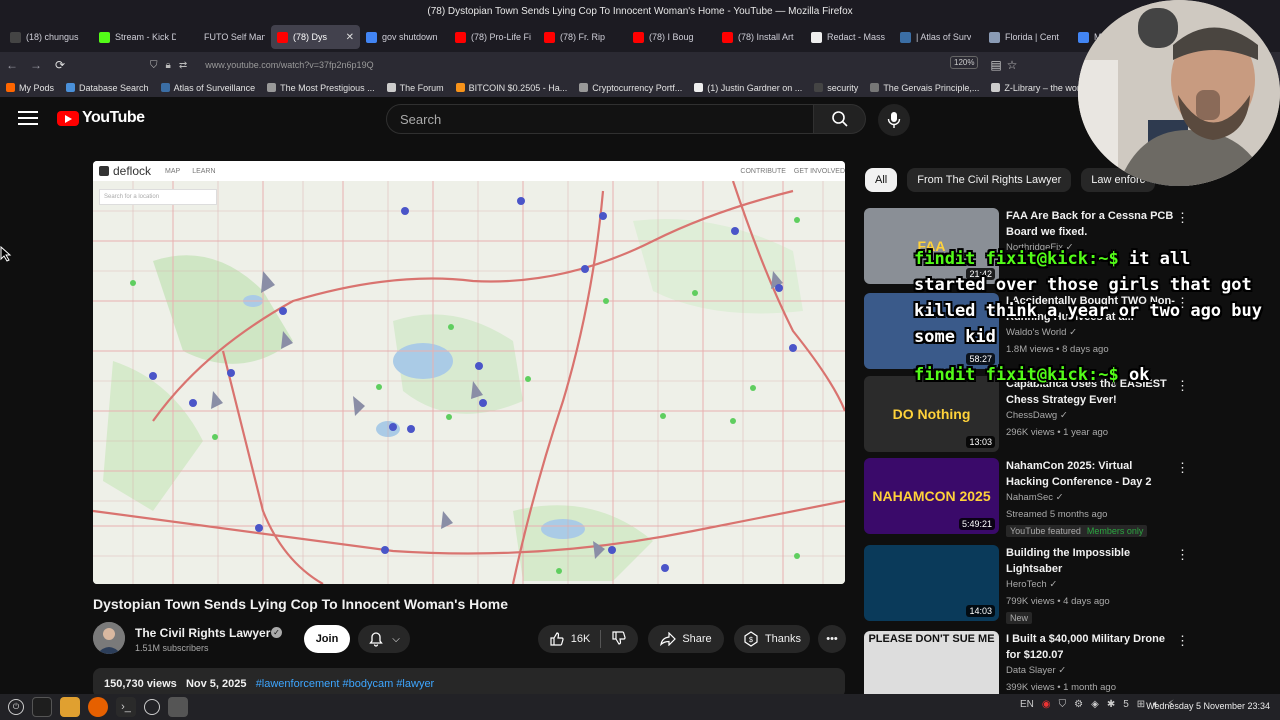 Image resolution: width=1280 pixels, height=720 pixels. Describe the element at coordinates (152, 707) in the screenshot. I see `obs-icon` at that location.